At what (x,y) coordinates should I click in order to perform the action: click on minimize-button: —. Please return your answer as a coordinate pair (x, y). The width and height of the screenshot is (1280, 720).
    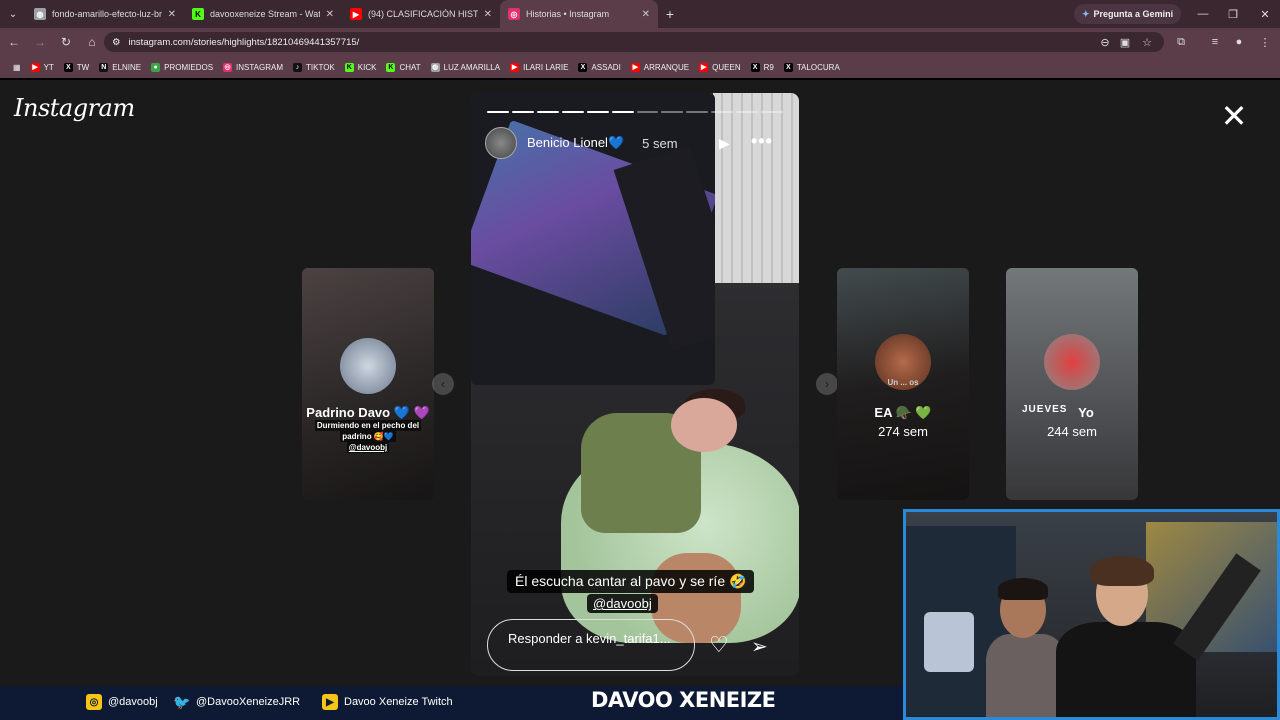
    Looking at the image, I should click on (1203, 14).